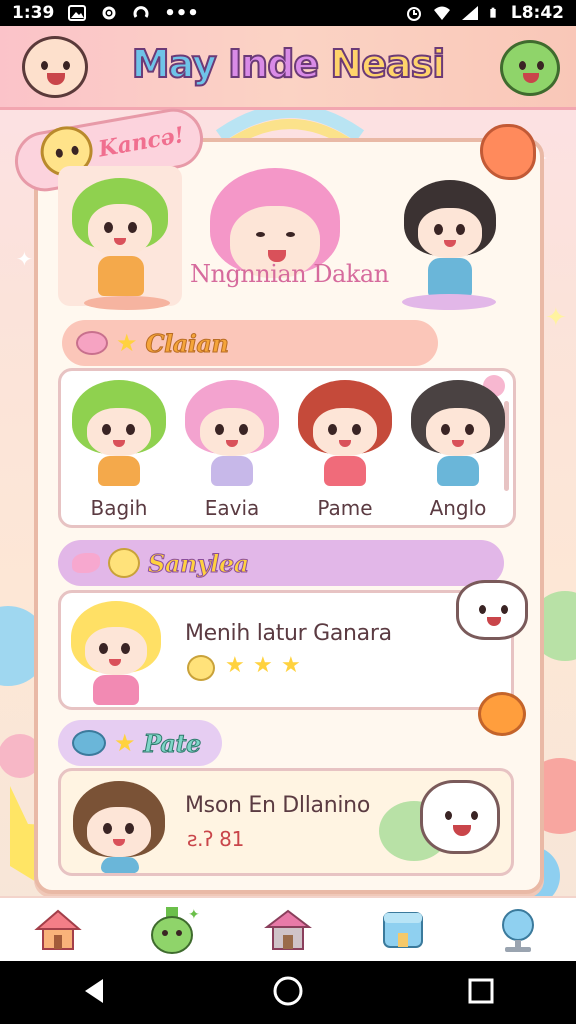 The height and width of the screenshot is (1024, 576). I want to click on fruit-sticker-icon, so click(502, 714).